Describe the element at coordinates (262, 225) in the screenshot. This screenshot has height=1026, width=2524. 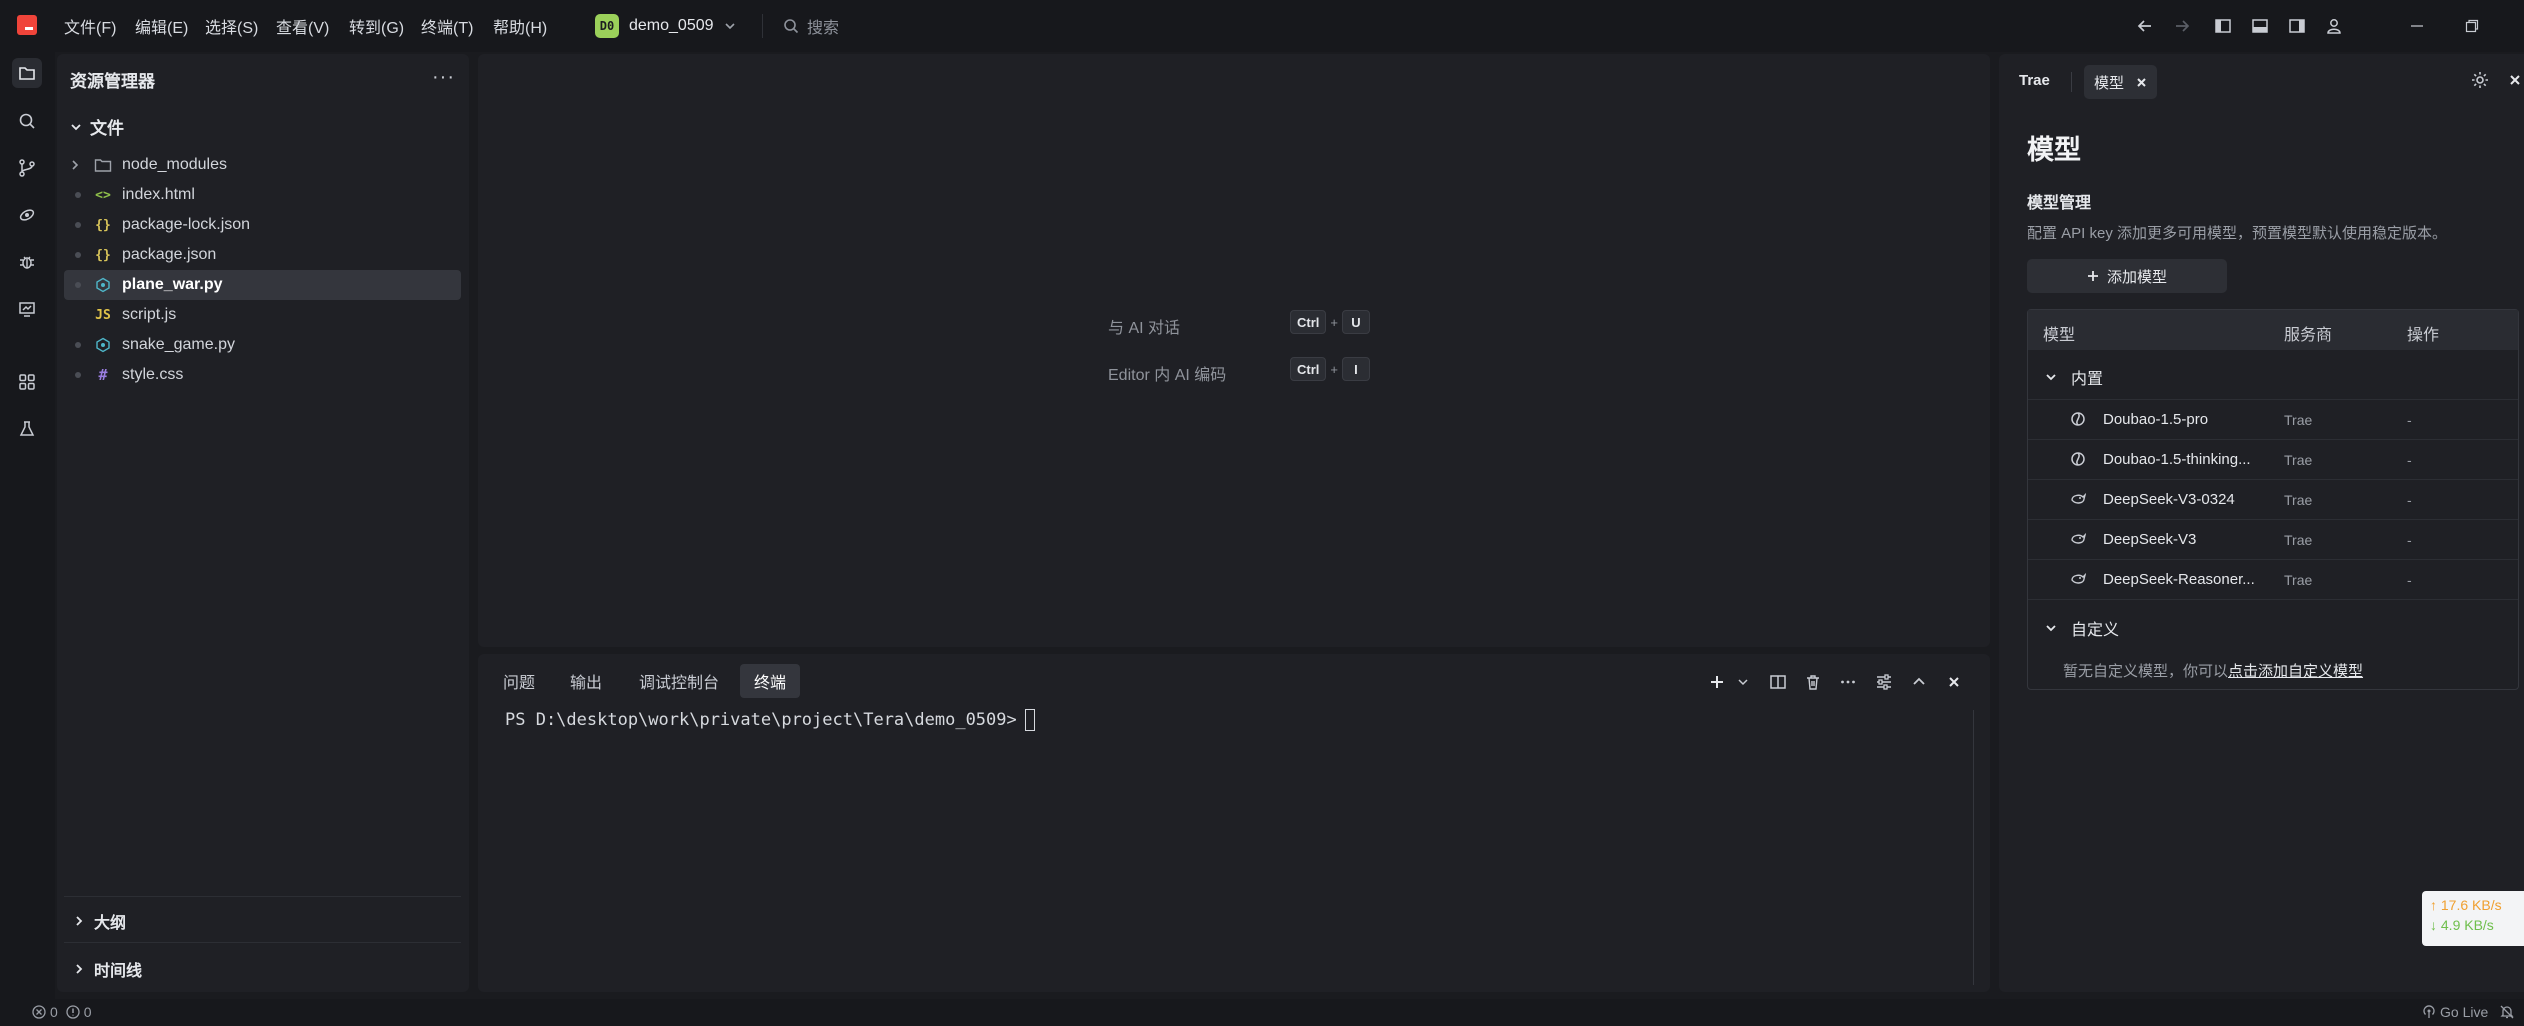
I see `file-row-package-lock-json: {} package-lock.json` at that location.